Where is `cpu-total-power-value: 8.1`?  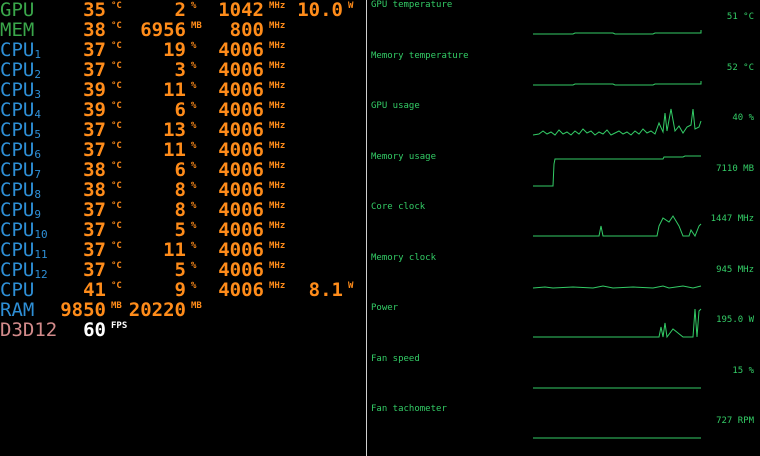
cpu-total-power-value: 8.1 is located at coordinates (325, 290).